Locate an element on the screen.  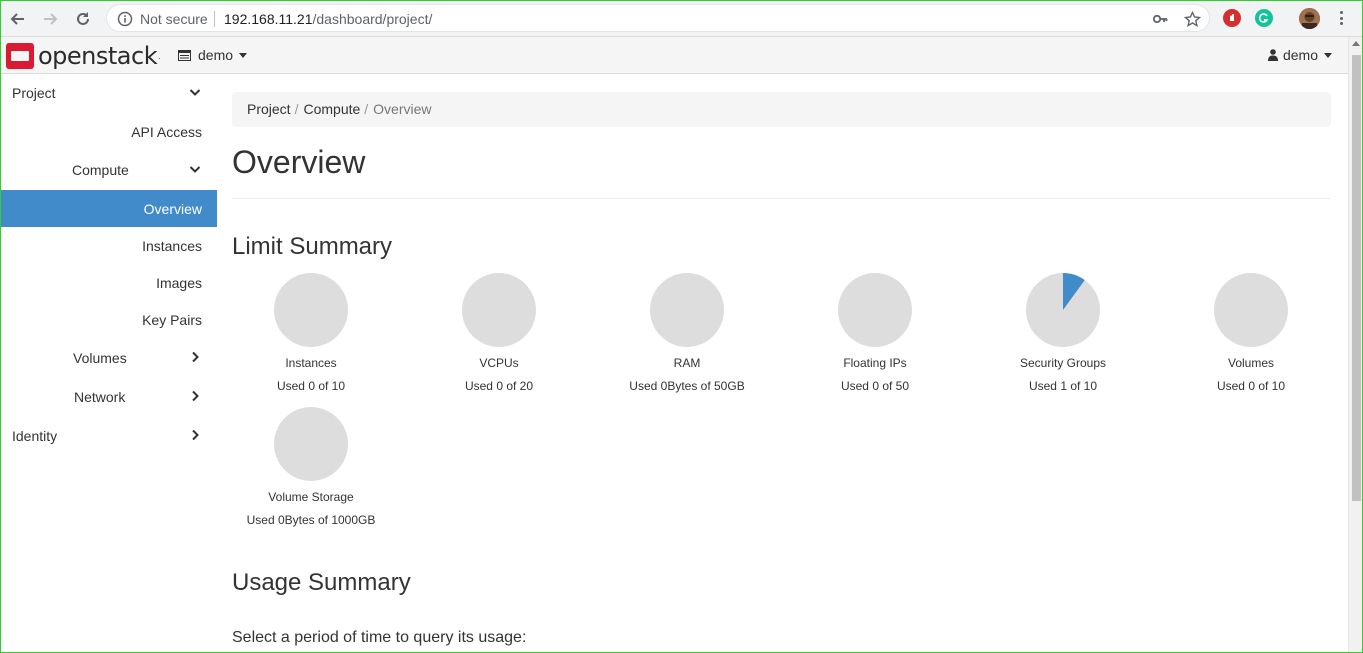
pie-usage: Used 0Bytes of 1000GB is located at coordinates (311, 520).